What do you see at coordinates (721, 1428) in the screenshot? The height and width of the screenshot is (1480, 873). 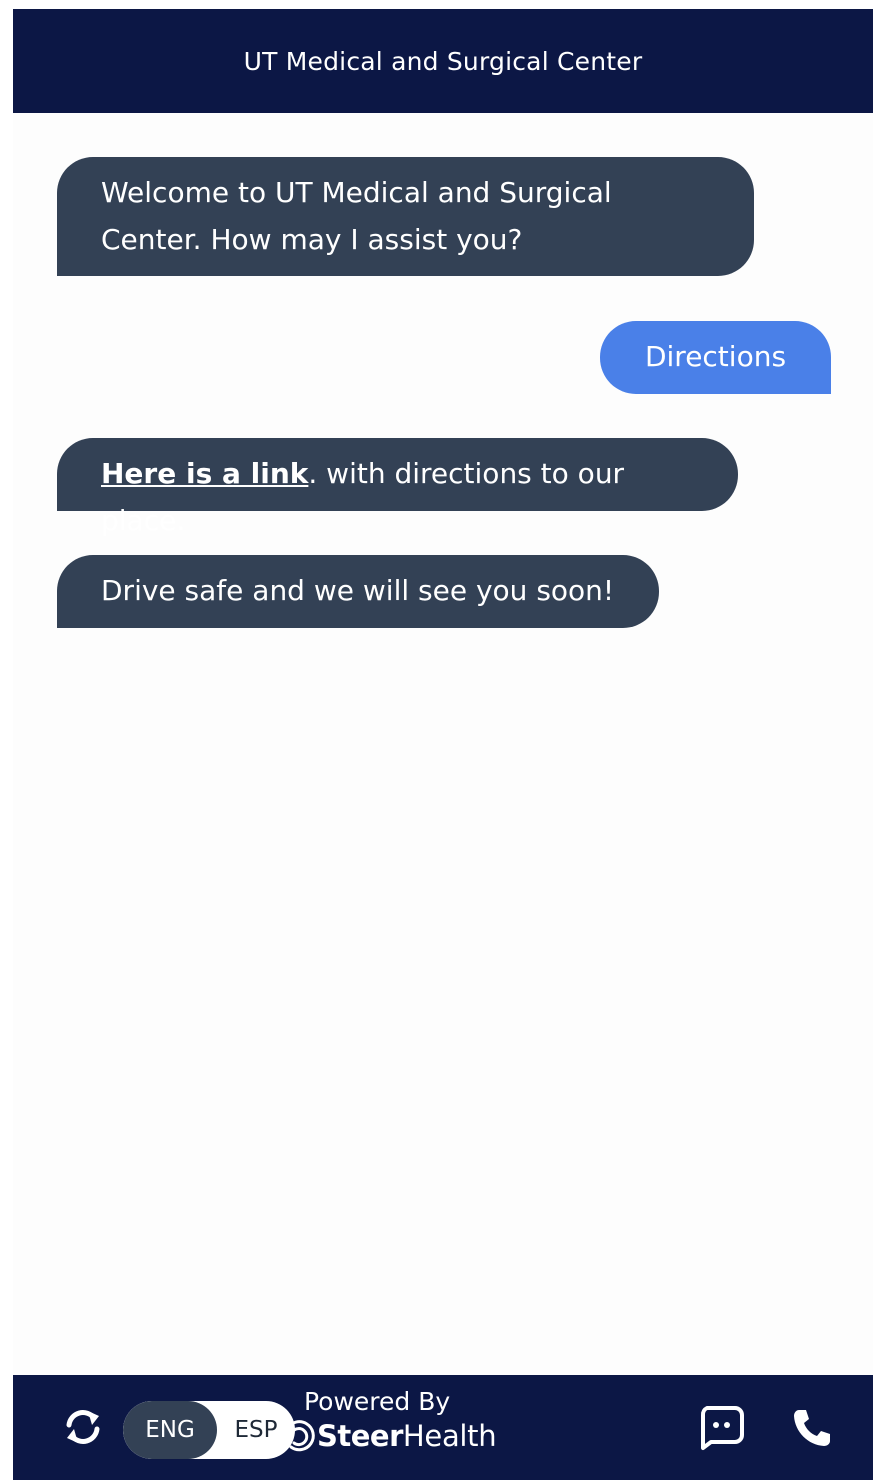 I see `chat-bubble-icon` at bounding box center [721, 1428].